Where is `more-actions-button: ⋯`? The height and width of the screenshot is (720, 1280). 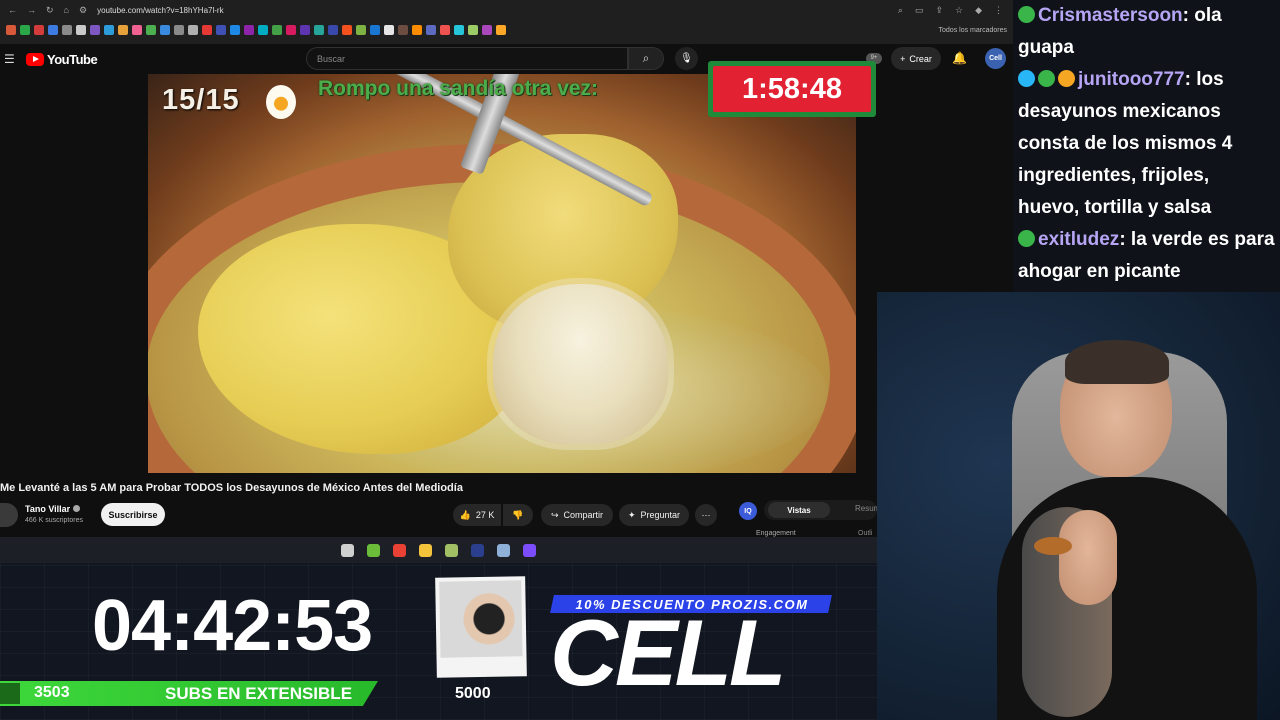
more-actions-button: ⋯ is located at coordinates (706, 515).